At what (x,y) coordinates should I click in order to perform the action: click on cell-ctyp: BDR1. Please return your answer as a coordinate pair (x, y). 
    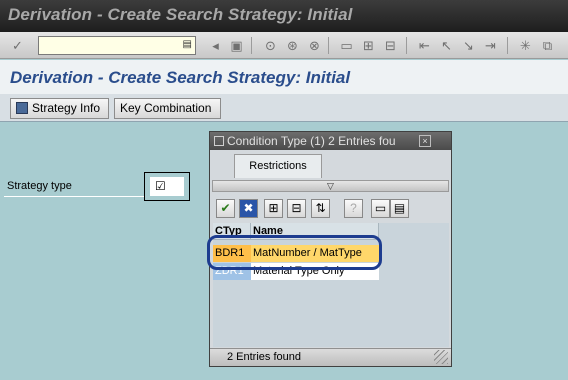
    Looking at the image, I should click on (232, 253).